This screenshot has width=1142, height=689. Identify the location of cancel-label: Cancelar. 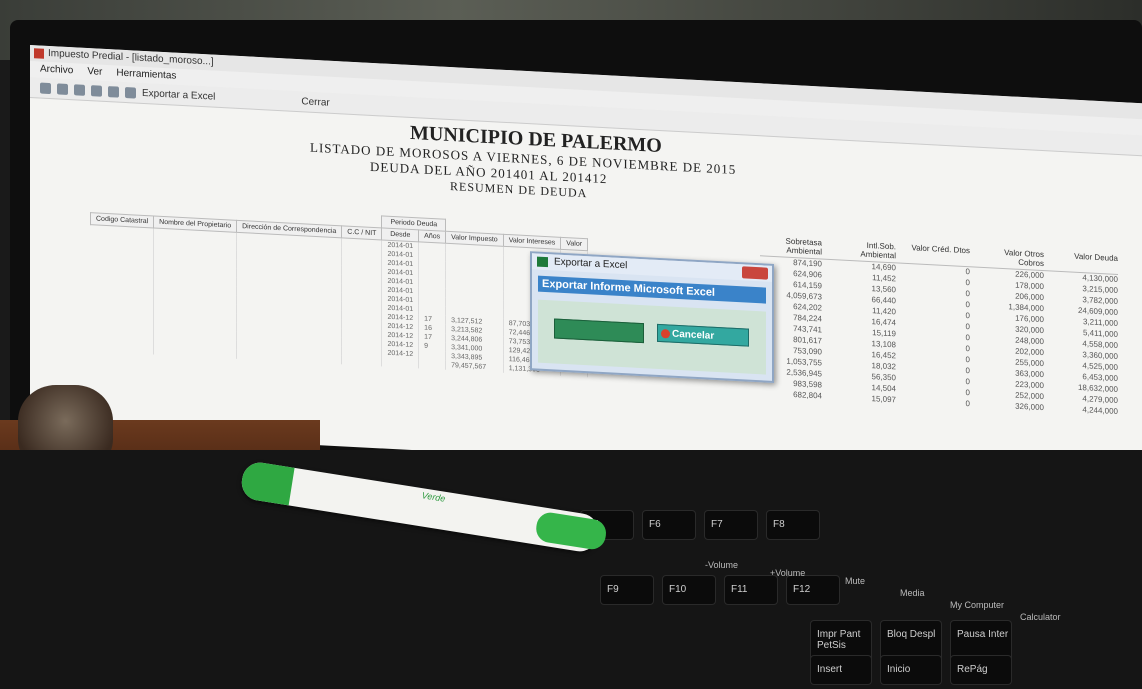
(693, 335).